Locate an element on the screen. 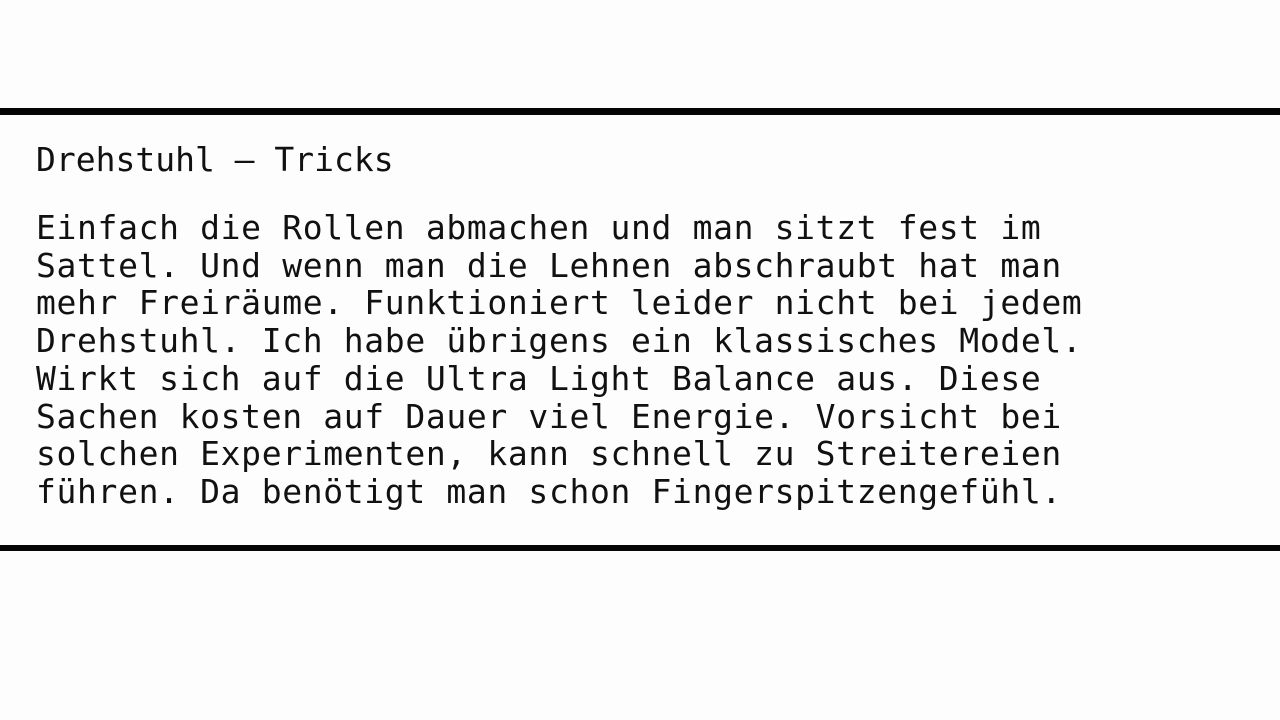 The height and width of the screenshot is (720, 1280). top-divider is located at coordinates (640, 111).